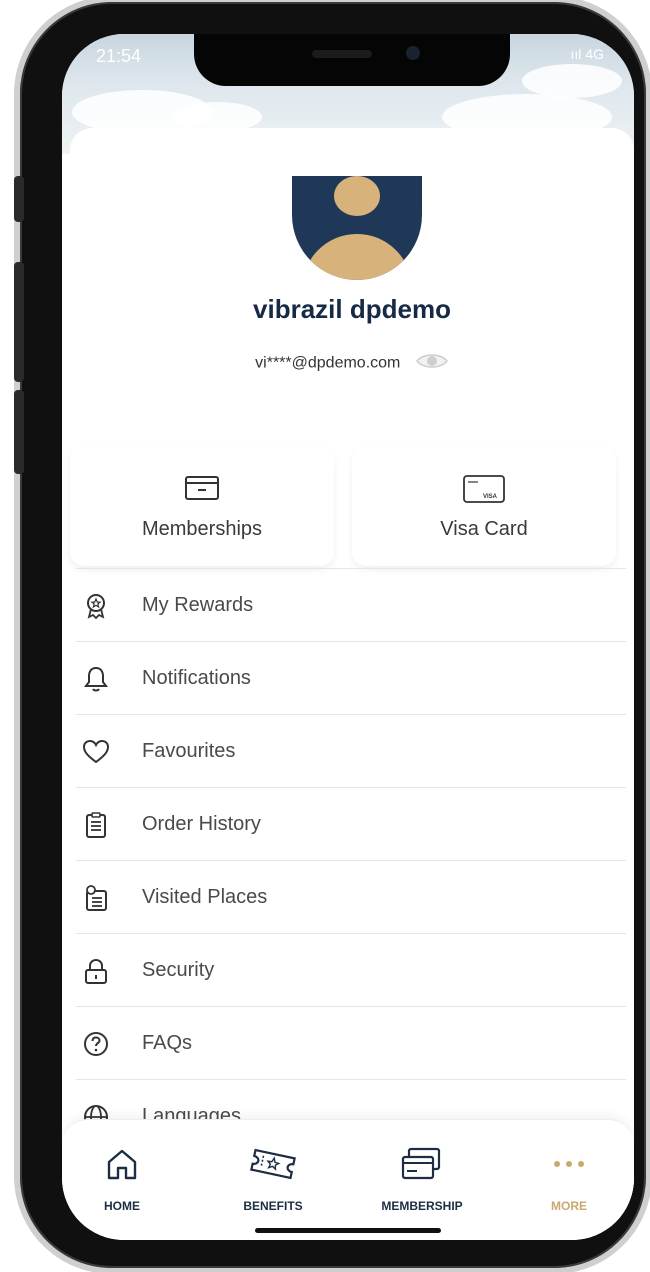 Image resolution: width=650 pixels, height=1272 pixels. What do you see at coordinates (201, 824) in the screenshot?
I see `menu-label: Order History` at bounding box center [201, 824].